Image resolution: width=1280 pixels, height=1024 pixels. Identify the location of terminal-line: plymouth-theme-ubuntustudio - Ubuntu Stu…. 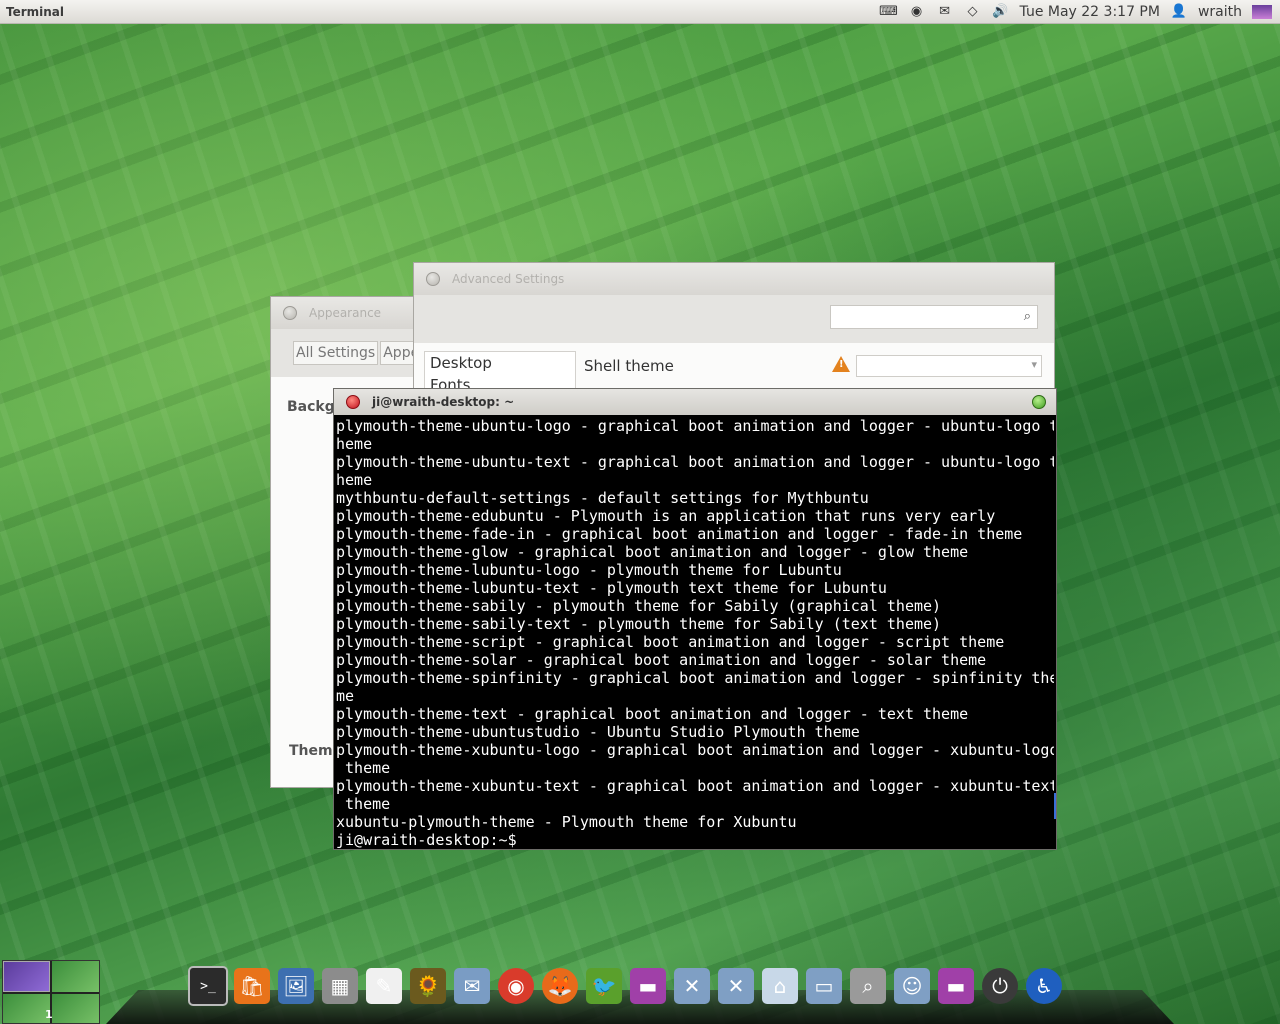
(598, 732).